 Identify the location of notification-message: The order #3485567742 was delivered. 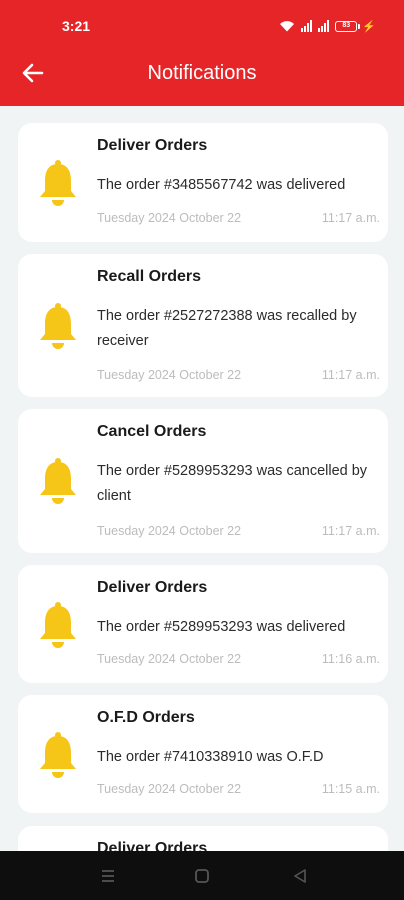
(221, 185).